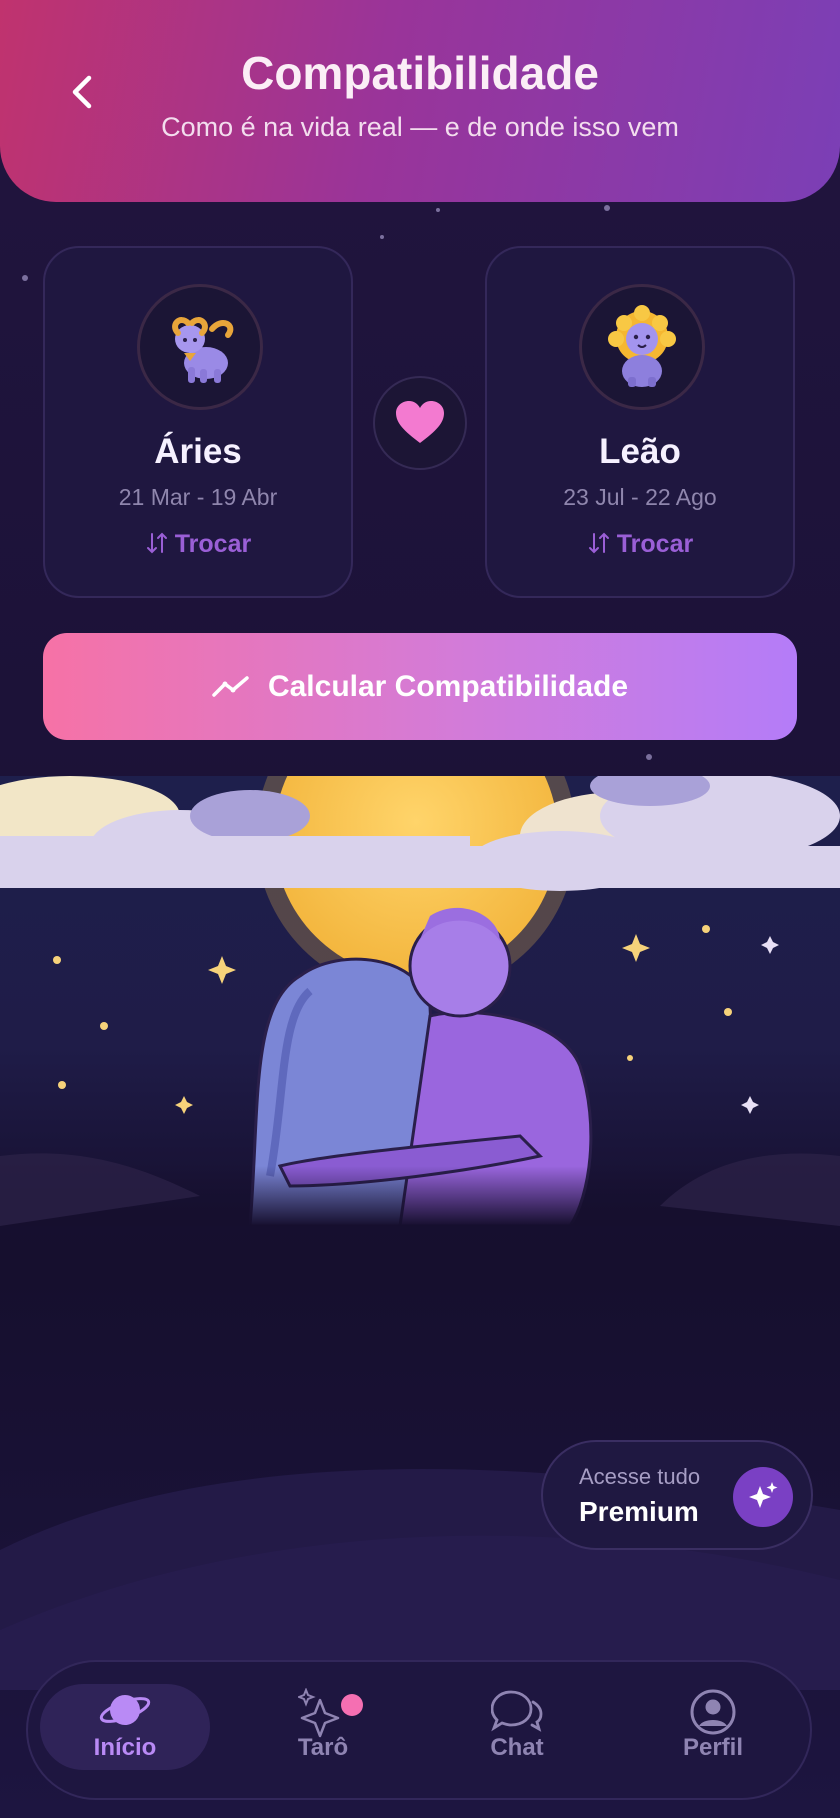 This screenshot has height=1818, width=840. What do you see at coordinates (448, 686) in the screenshot?
I see `calculate-button-label: Calcular Compatibilidade` at bounding box center [448, 686].